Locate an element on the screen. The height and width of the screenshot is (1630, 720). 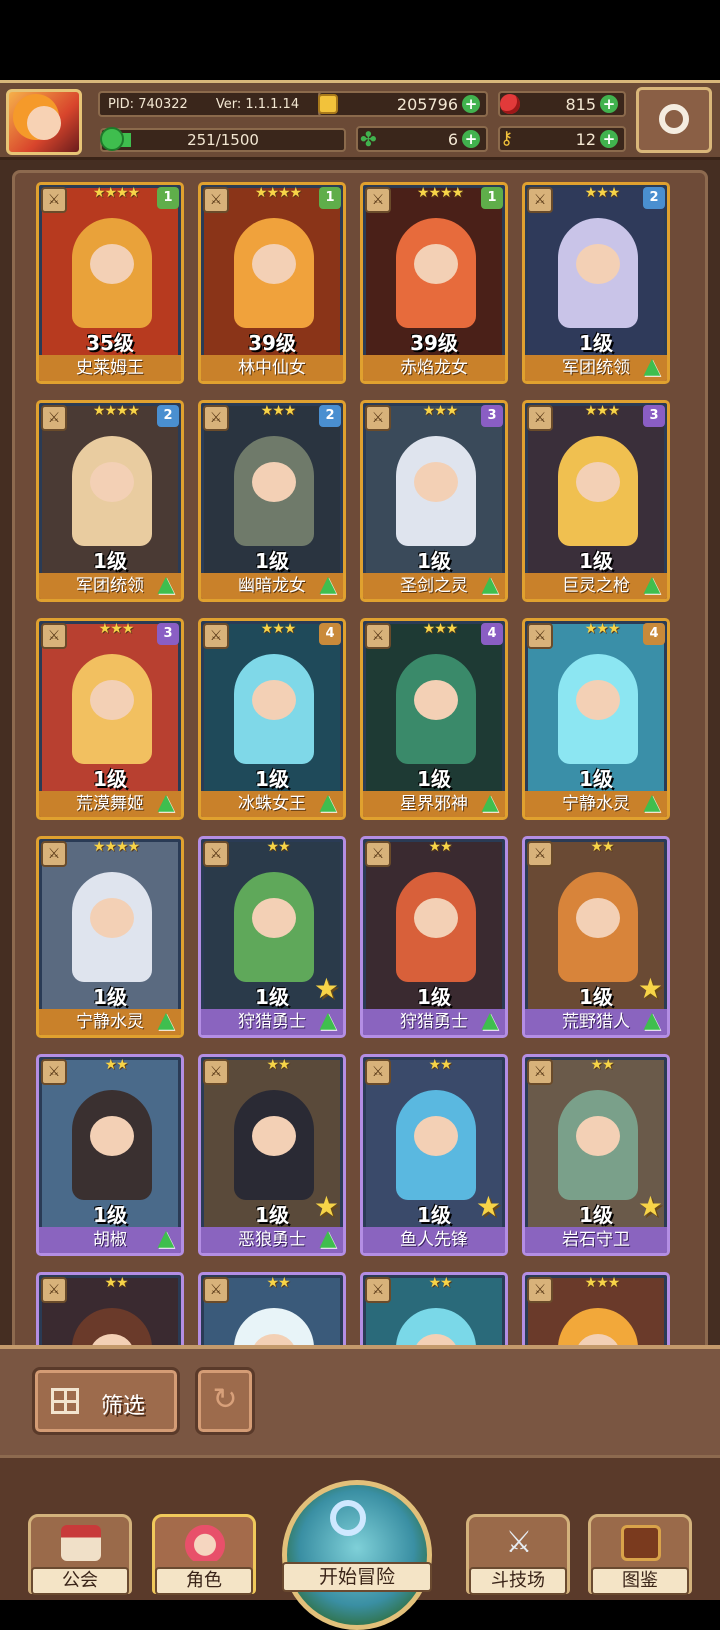
character-card: ⚔ ★★ 1级 鱼人先锋 ★ is located at coordinates (434, 1155).